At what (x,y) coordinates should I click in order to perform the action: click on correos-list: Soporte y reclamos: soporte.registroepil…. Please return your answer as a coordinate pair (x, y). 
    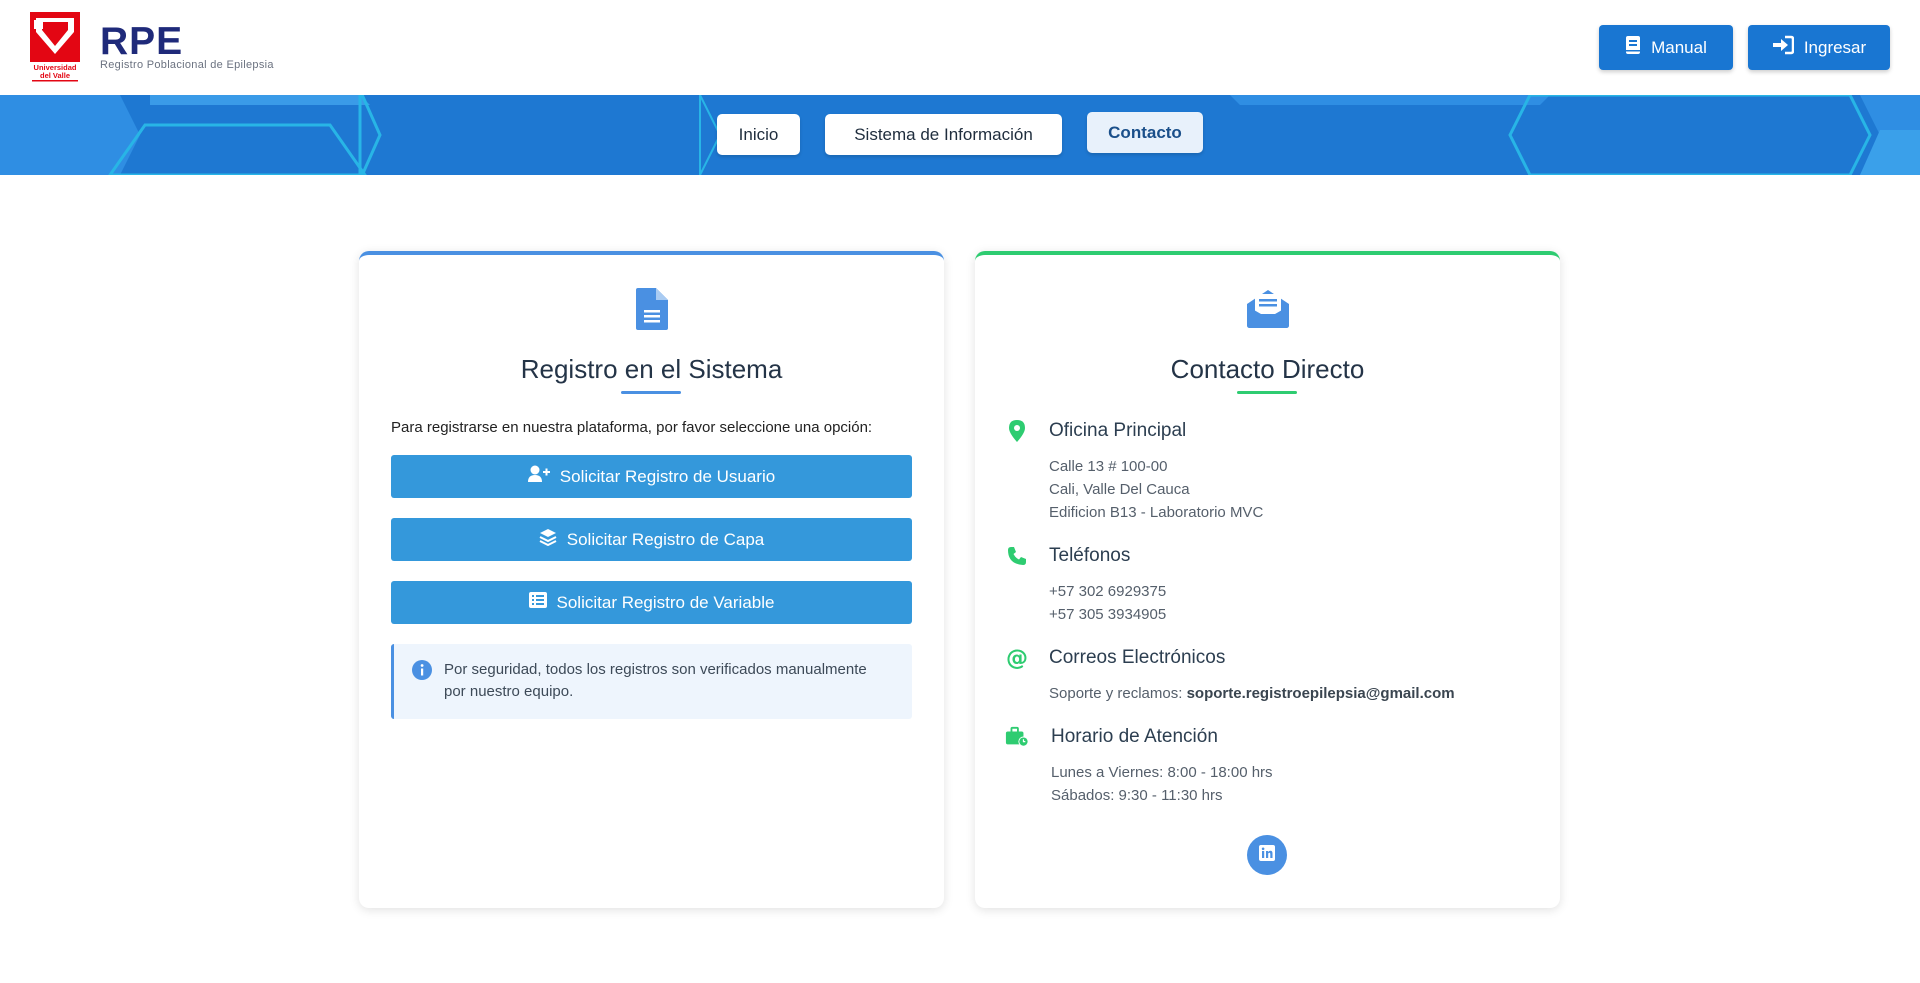
    Looking at the image, I should click on (1252, 693).